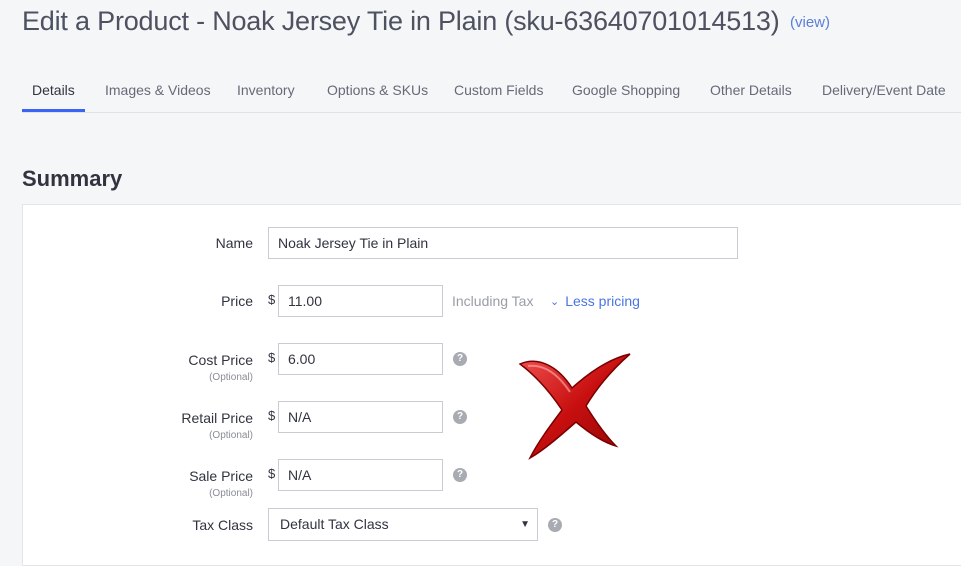  What do you see at coordinates (810, 22) in the screenshot?
I see `view-link: (view)` at bounding box center [810, 22].